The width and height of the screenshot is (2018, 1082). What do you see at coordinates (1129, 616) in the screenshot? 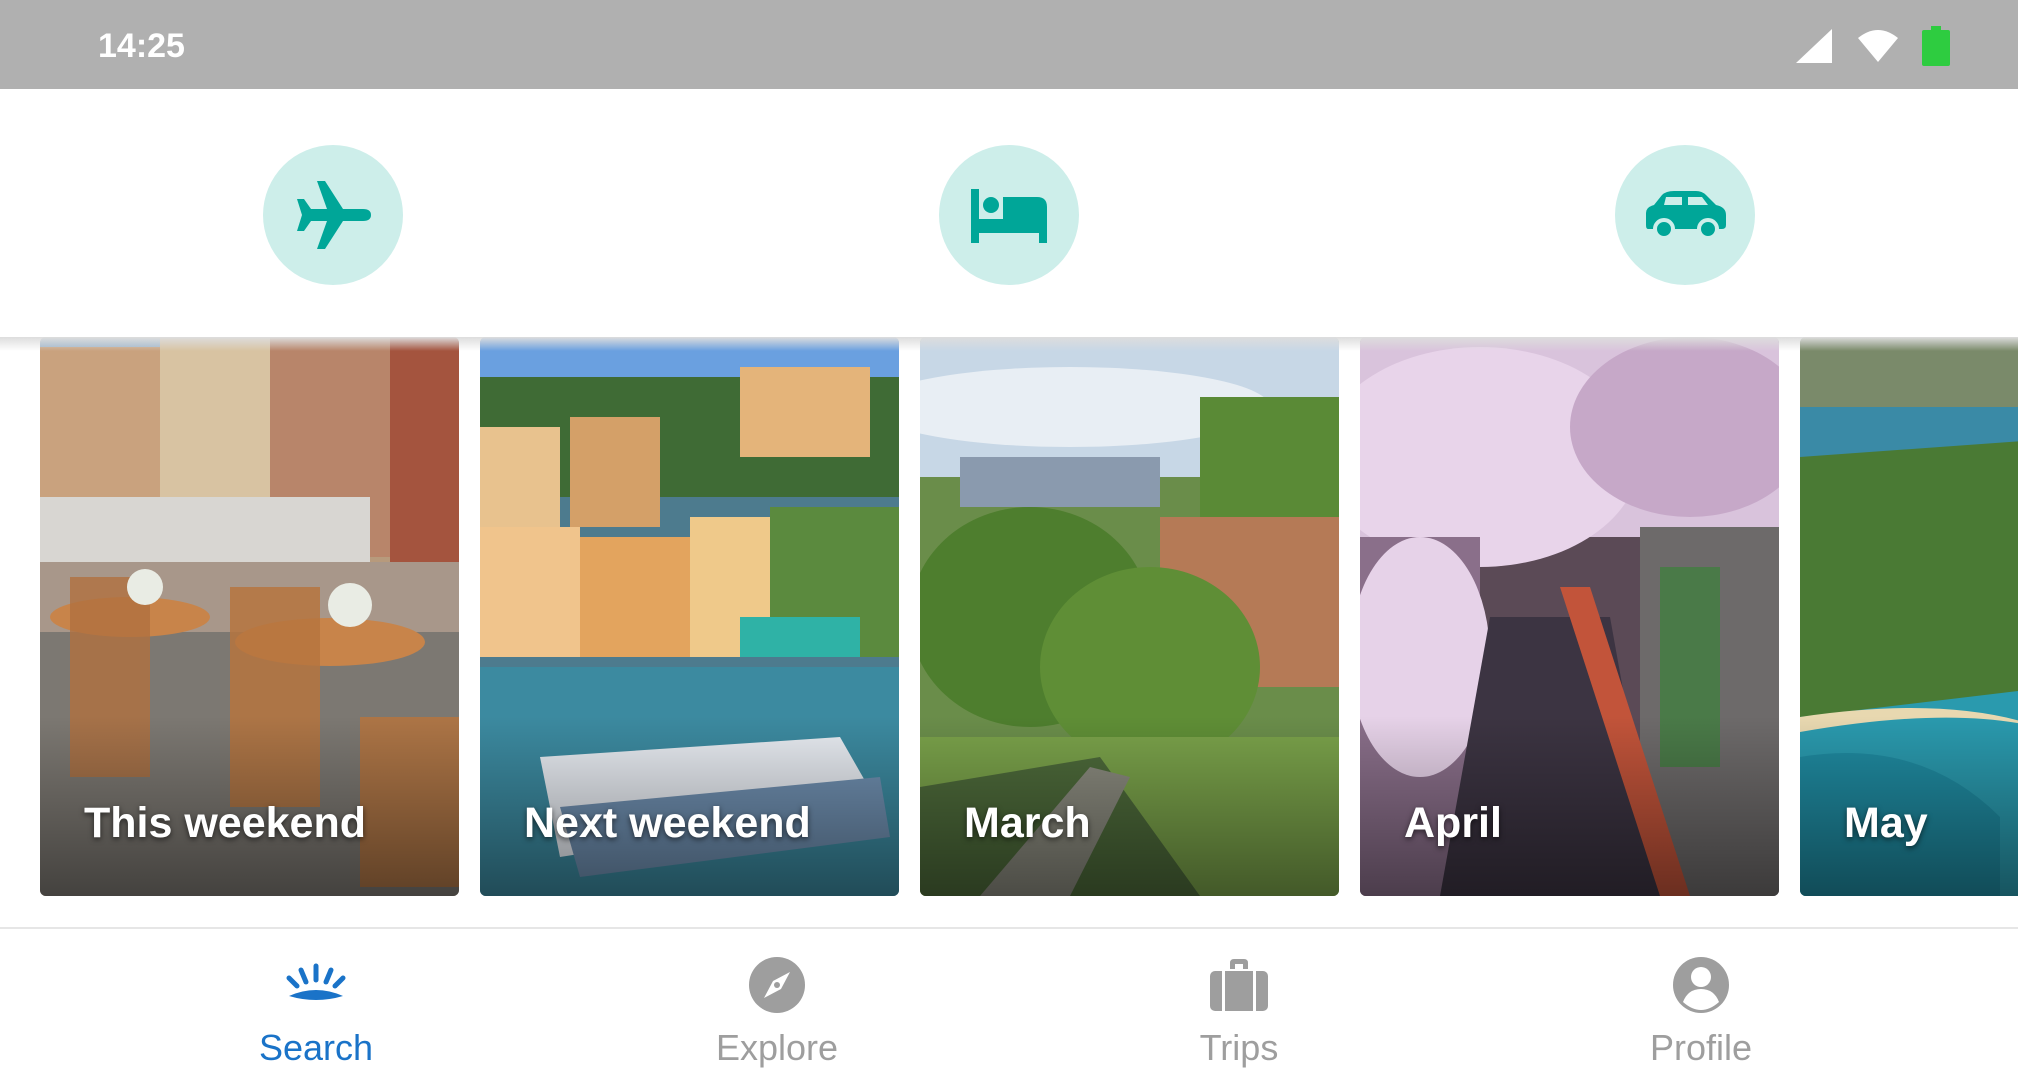
I see `card-march: March` at bounding box center [1129, 616].